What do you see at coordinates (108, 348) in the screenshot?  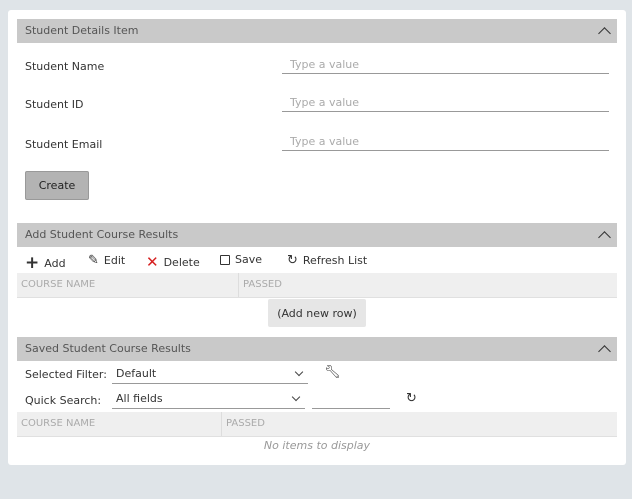 I see `section-title: Saved Student Course Results` at bounding box center [108, 348].